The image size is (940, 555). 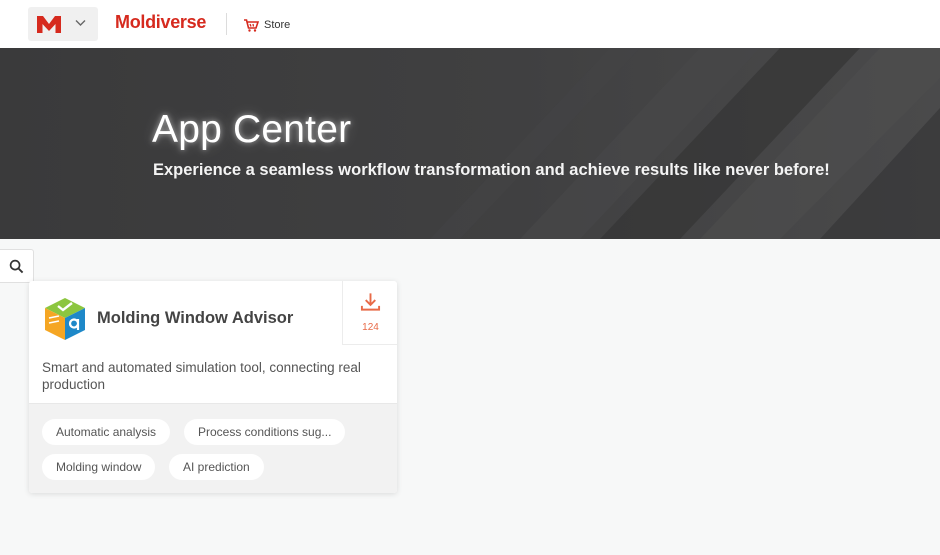 What do you see at coordinates (369, 313) in the screenshot?
I see `download-button: 124` at bounding box center [369, 313].